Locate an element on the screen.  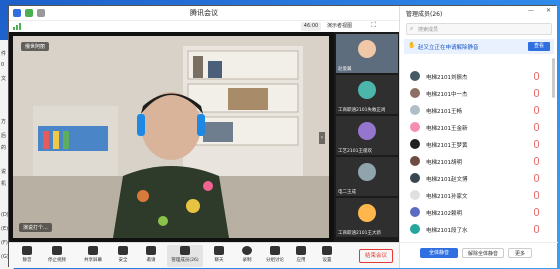
mute-button: 静音 is located at coordinates (27, 256).